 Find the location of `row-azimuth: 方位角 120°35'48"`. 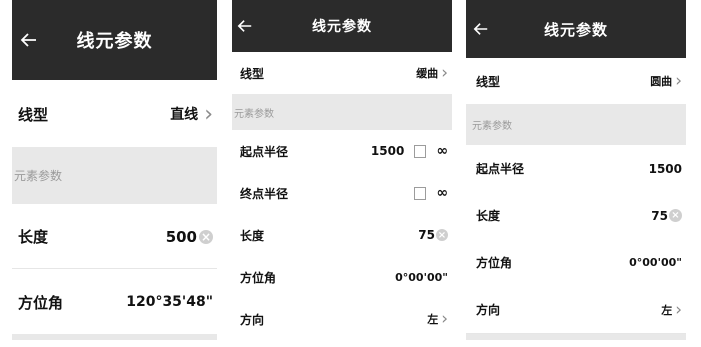

row-azimuth: 方位角 120°35'48" is located at coordinates (114, 302).